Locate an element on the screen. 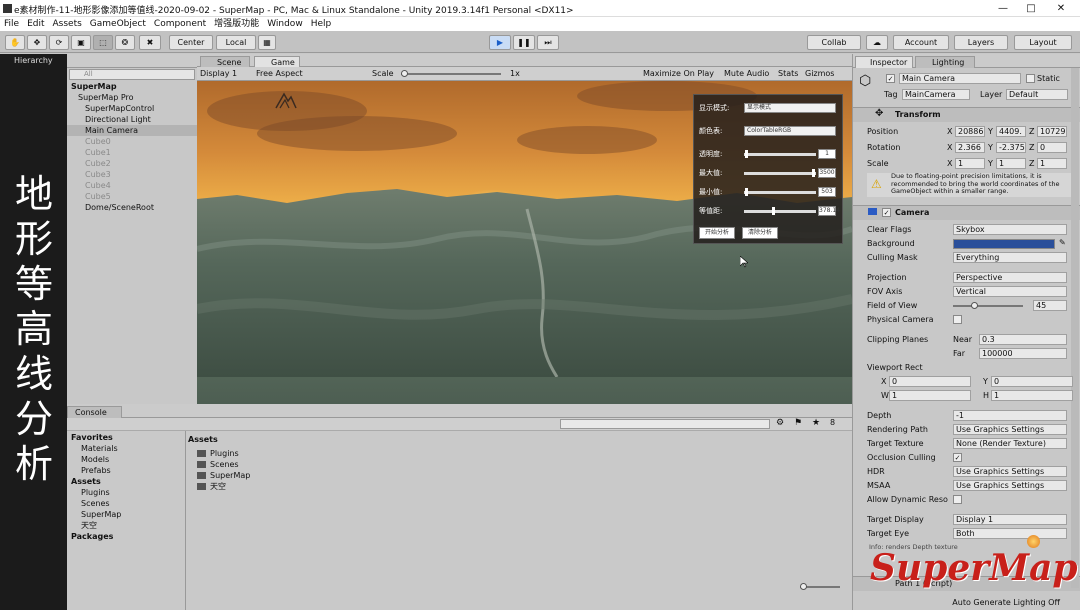 This screenshot has height=610, width=1080. account-dropdown: Account is located at coordinates (921, 42).